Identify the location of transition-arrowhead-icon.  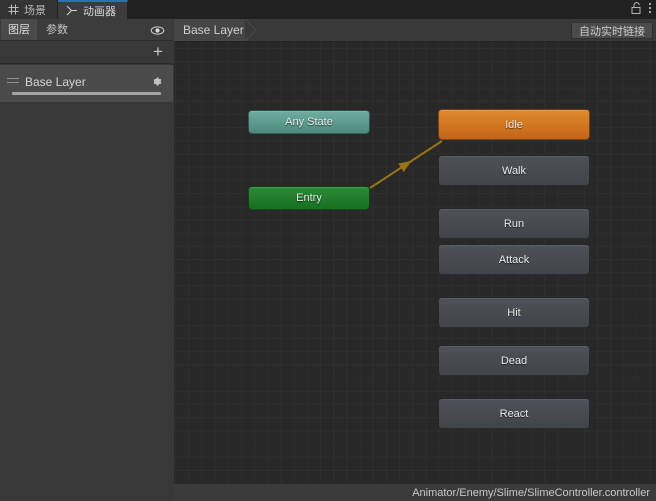
(406, 164).